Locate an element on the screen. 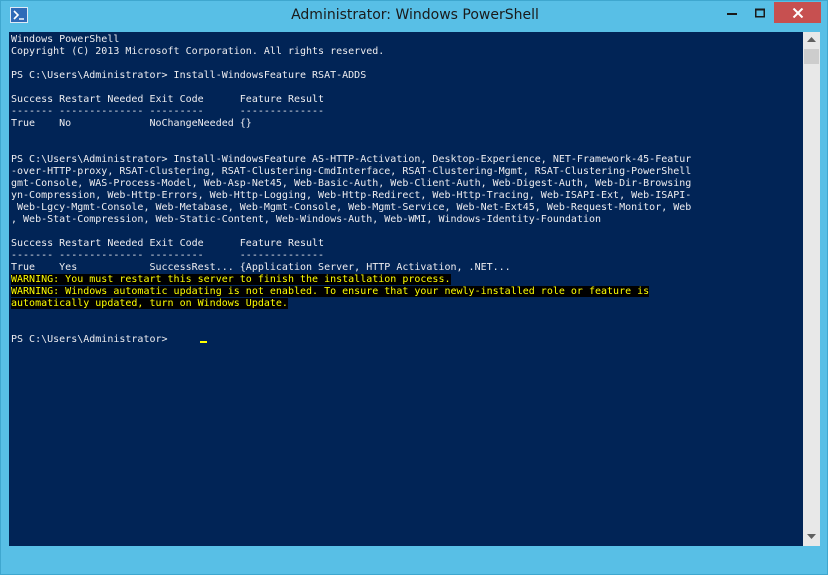 This screenshot has width=828, height=575. maximize-button is located at coordinates (759, 12).